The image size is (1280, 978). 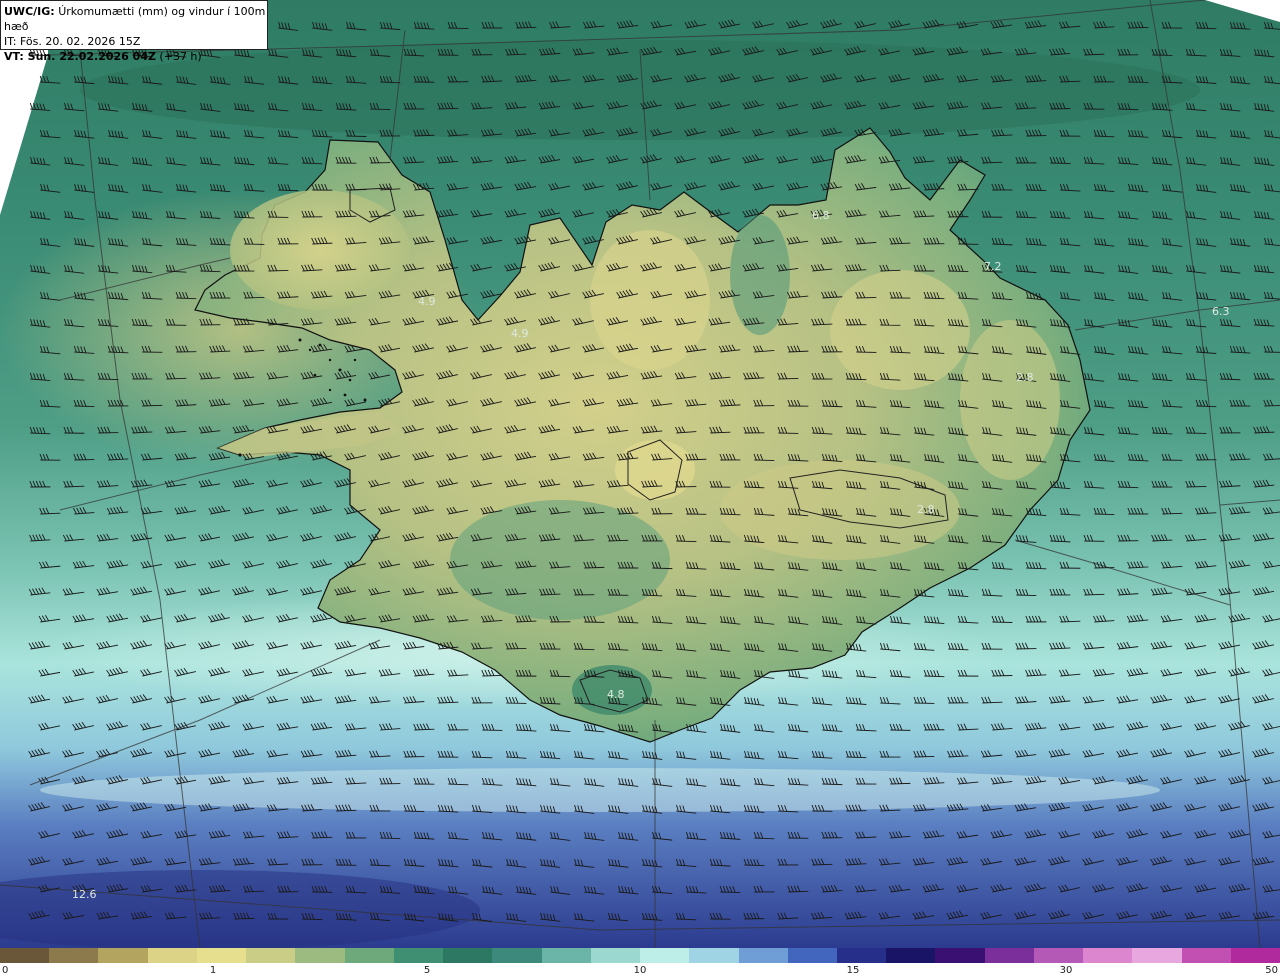 I want to click on colorbar-tick: 1, so click(x=213, y=970).